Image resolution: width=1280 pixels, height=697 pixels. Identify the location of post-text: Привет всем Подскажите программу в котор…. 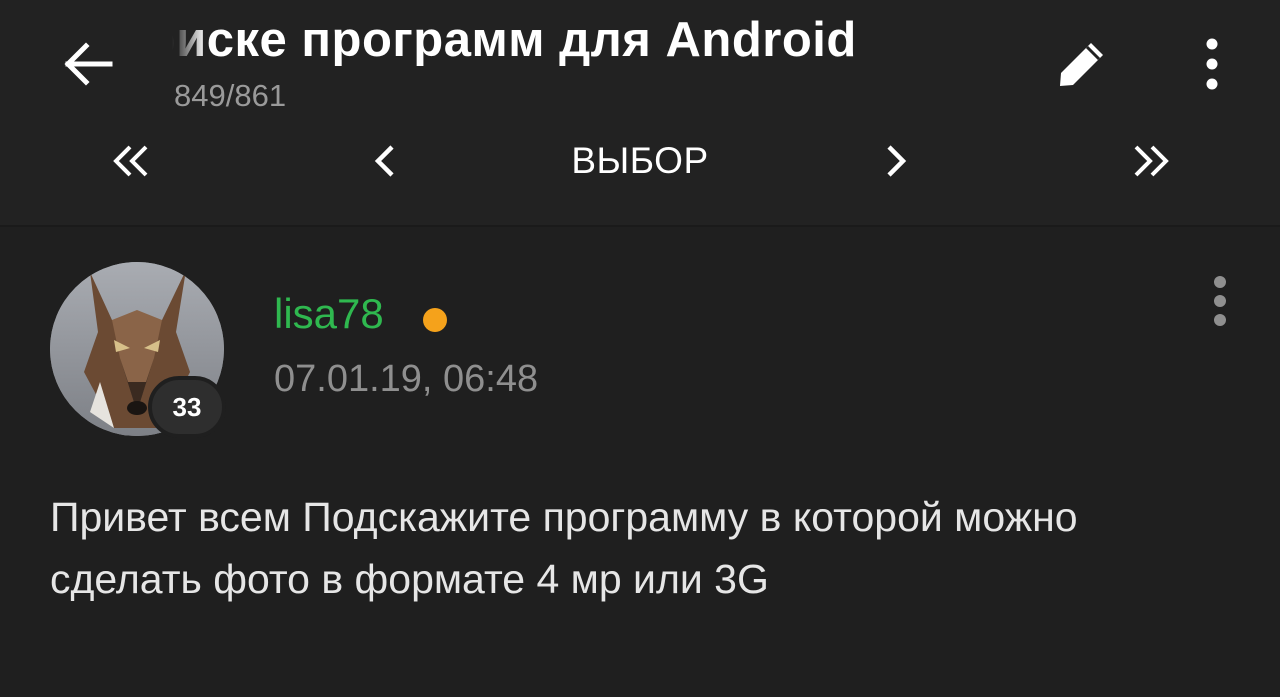
(564, 548).